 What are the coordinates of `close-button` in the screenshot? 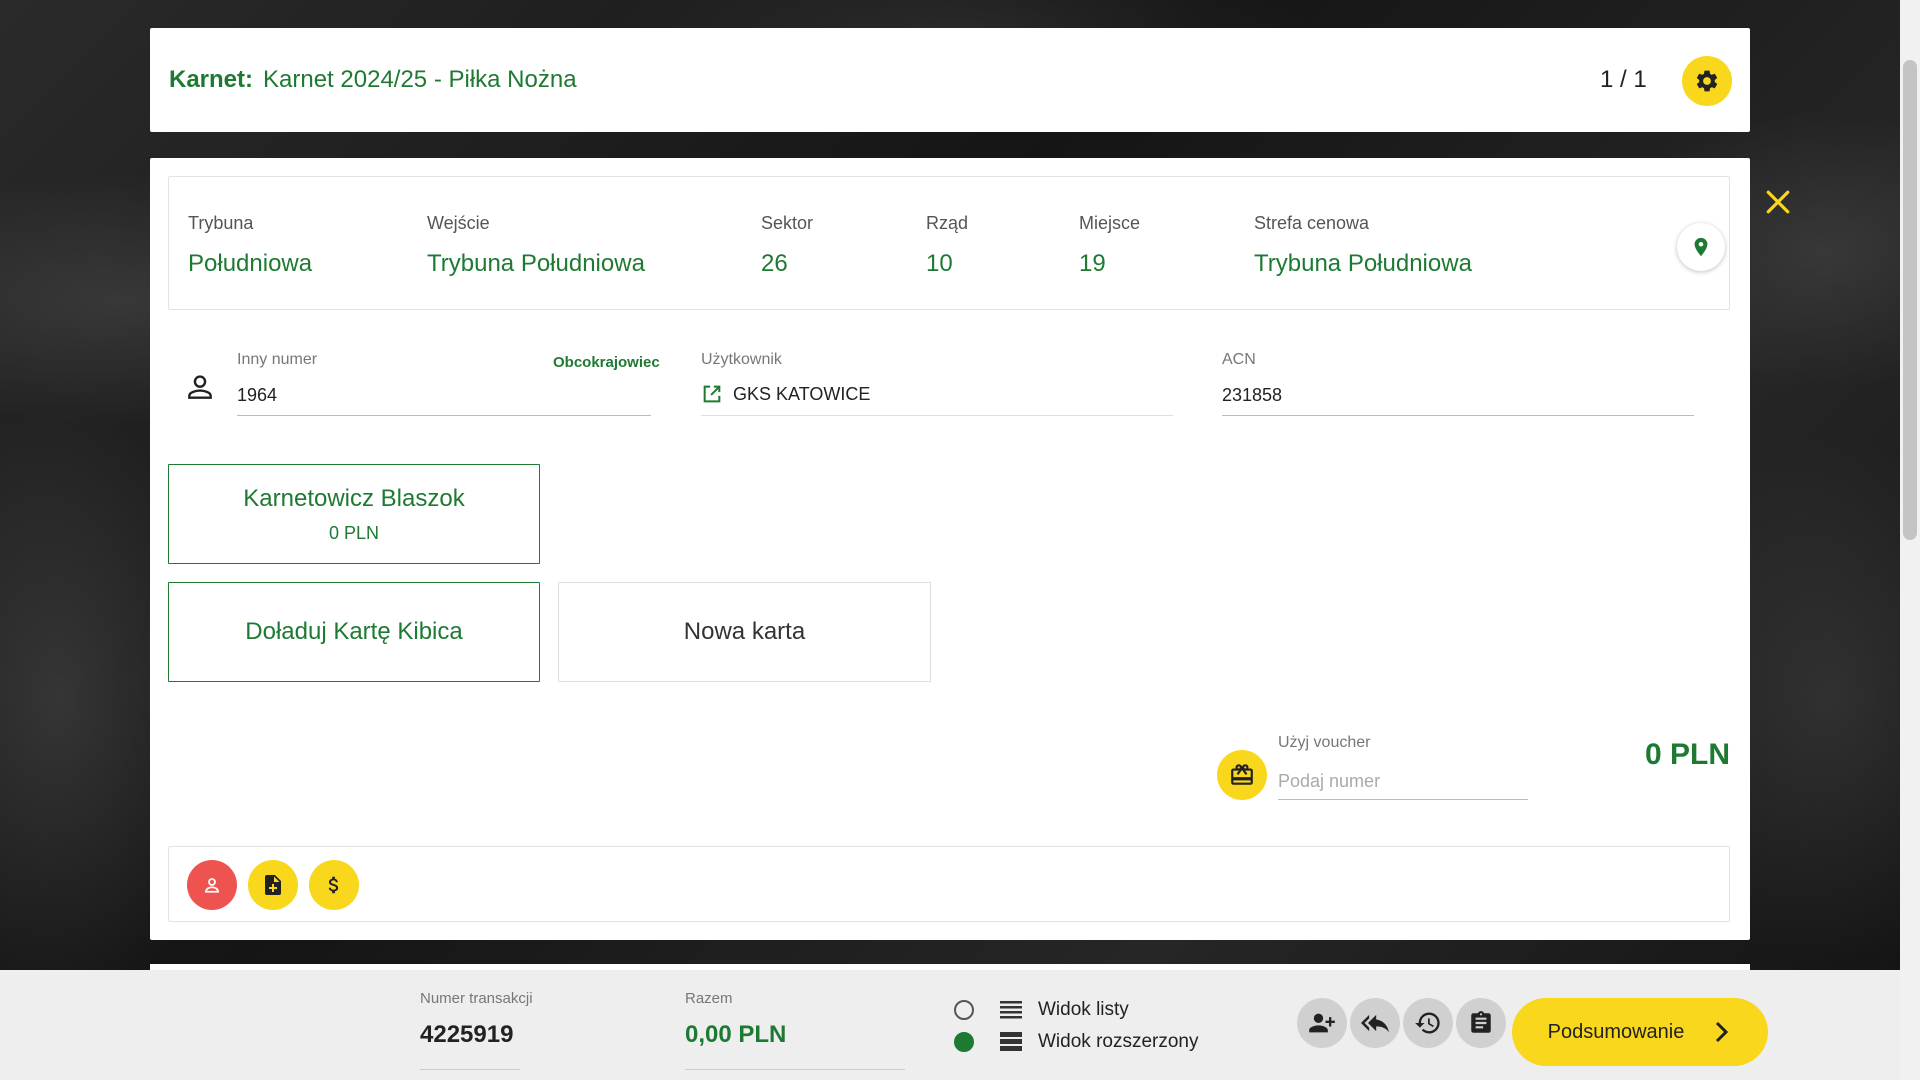 It's located at (1778, 202).